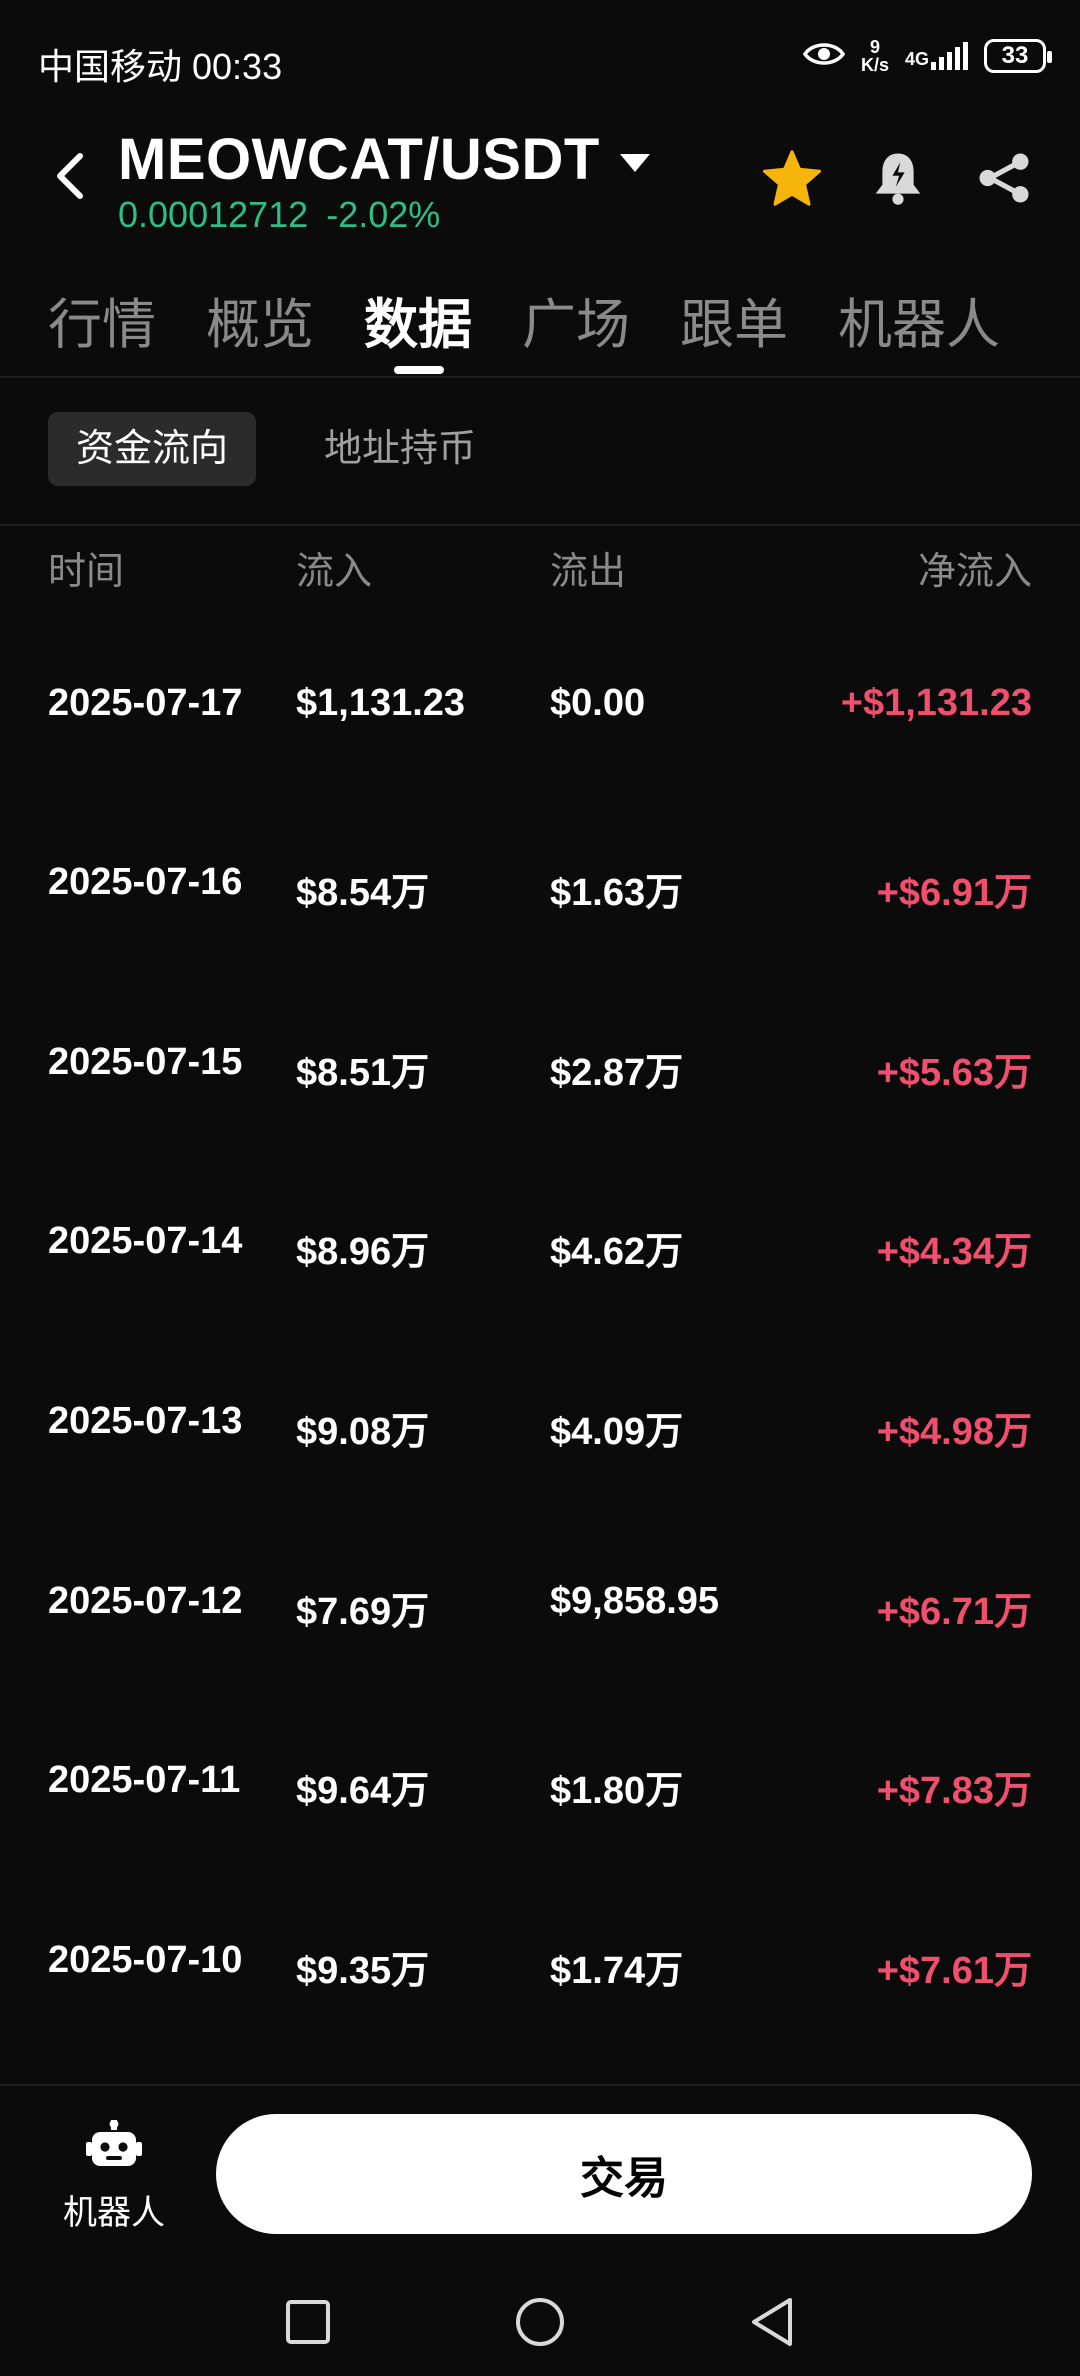  I want to click on cell-date: 2025-07-17, so click(145, 703).